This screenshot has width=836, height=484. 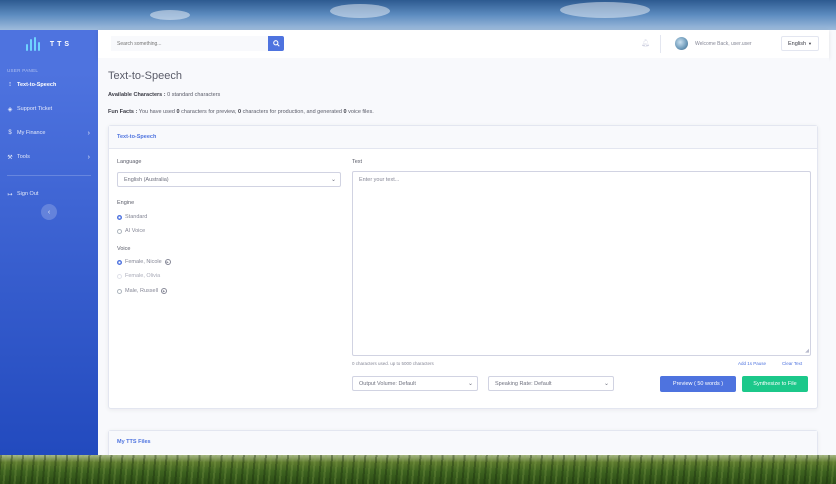 I want to click on search-icon, so click(x=276, y=43).